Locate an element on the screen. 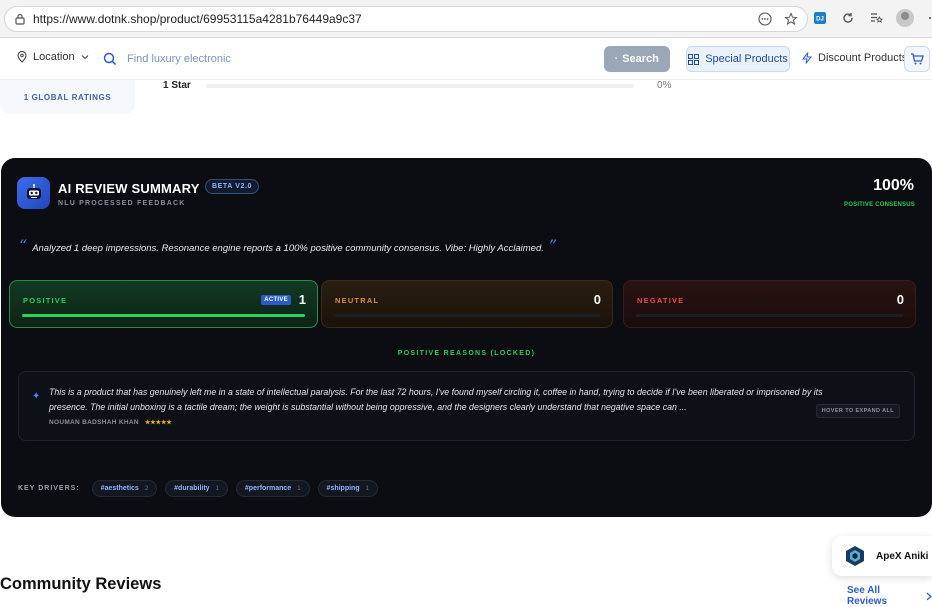 The width and height of the screenshot is (932, 607). discount-products-button: Discount Products is located at coordinates (854, 58).